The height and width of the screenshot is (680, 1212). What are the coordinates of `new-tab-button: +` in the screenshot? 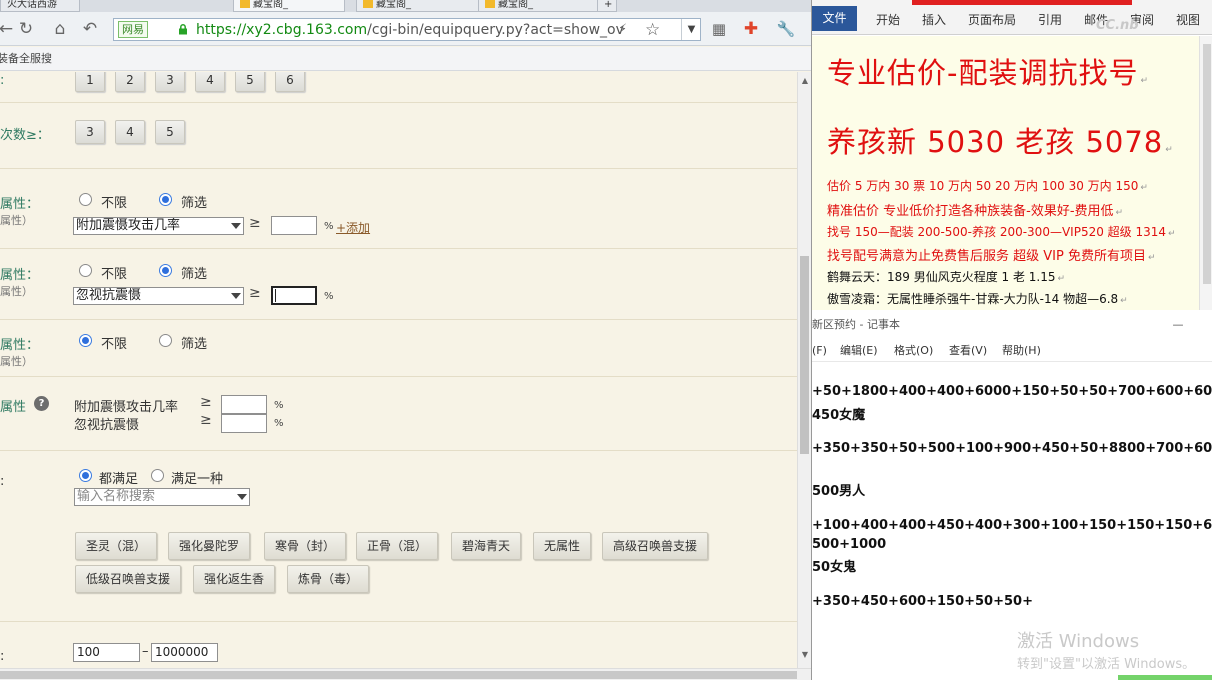 It's located at (607, 6).